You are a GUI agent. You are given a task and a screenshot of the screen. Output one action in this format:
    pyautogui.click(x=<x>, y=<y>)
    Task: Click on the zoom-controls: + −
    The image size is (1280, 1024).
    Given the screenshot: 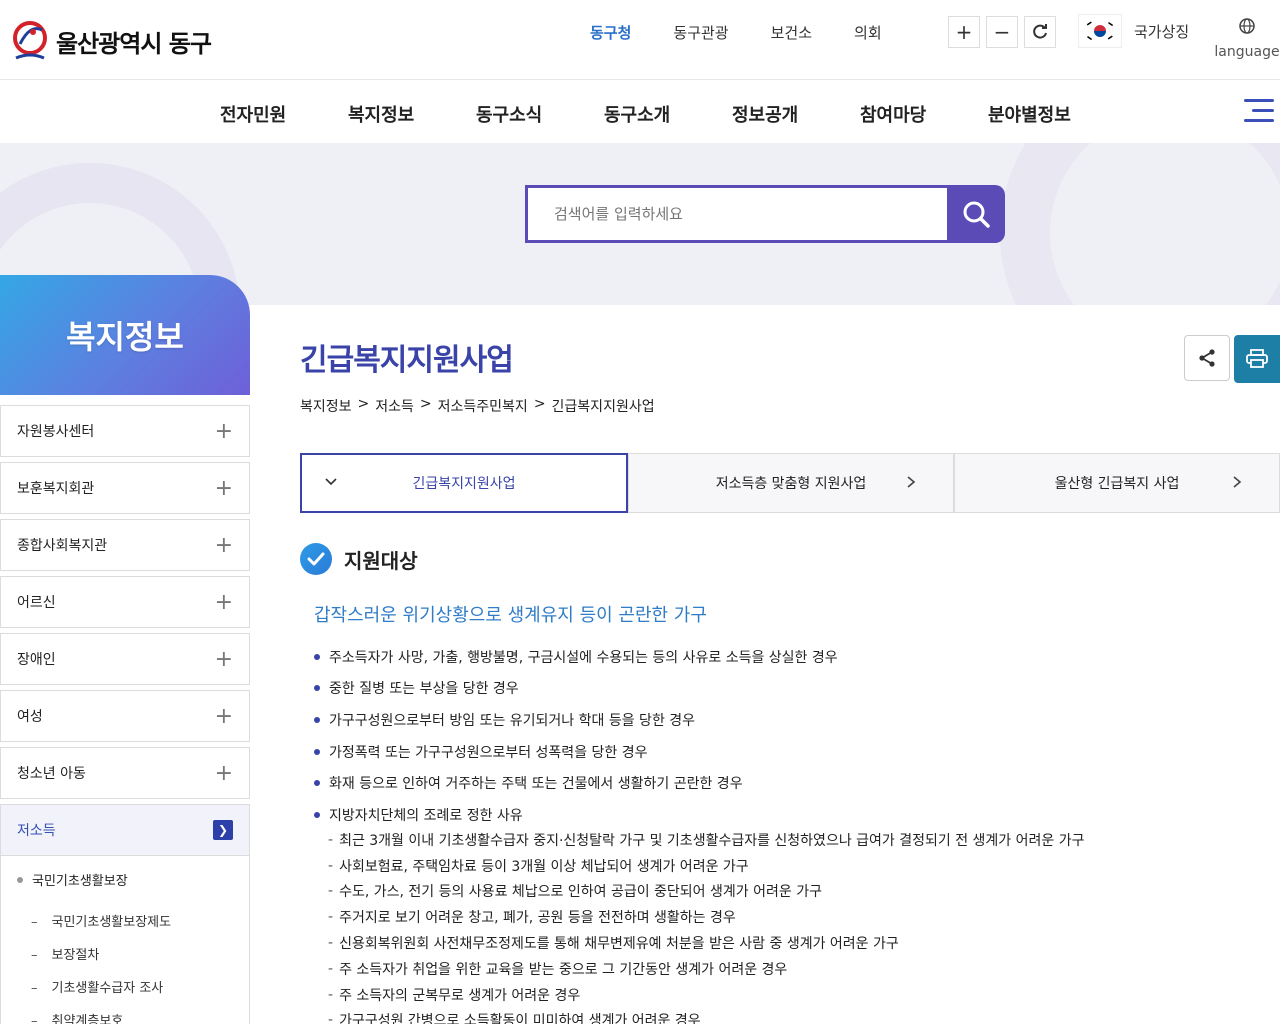 What is the action you would take?
    pyautogui.click(x=1005, y=32)
    